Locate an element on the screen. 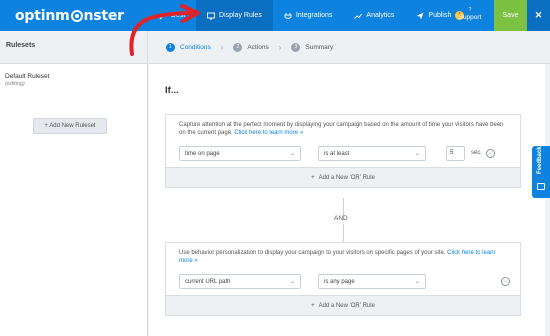 The image size is (550, 336). ruleset-item: Default Ruleset (editing) is located at coordinates (73, 75).